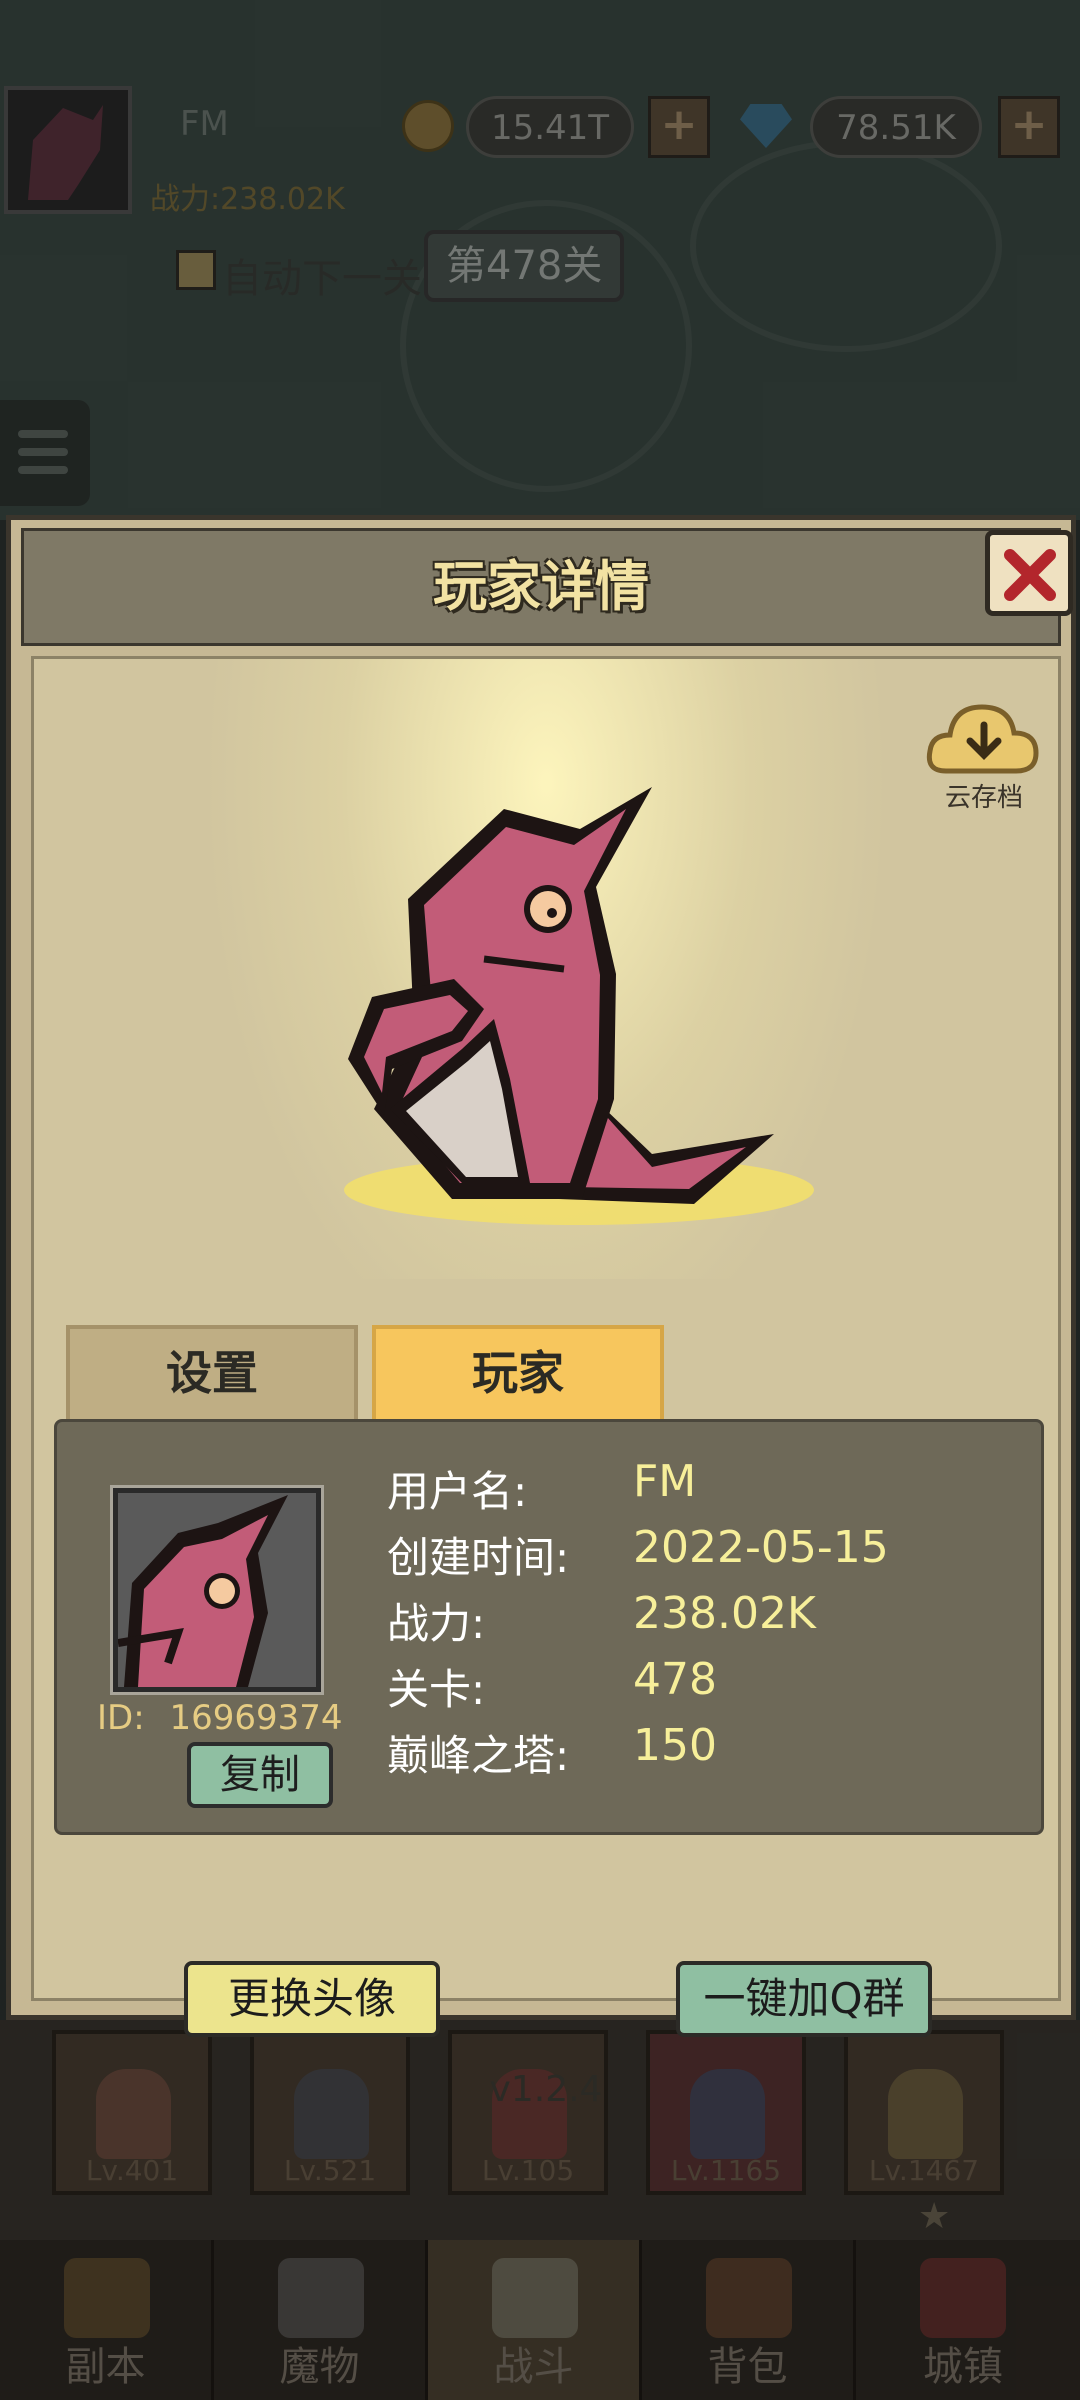  What do you see at coordinates (675, 1745) in the screenshot?
I see `peak-tower-value: 150` at bounding box center [675, 1745].